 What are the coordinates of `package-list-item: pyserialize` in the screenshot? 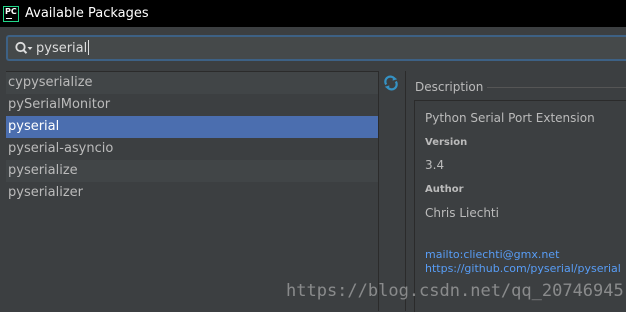 It's located at (192, 171).